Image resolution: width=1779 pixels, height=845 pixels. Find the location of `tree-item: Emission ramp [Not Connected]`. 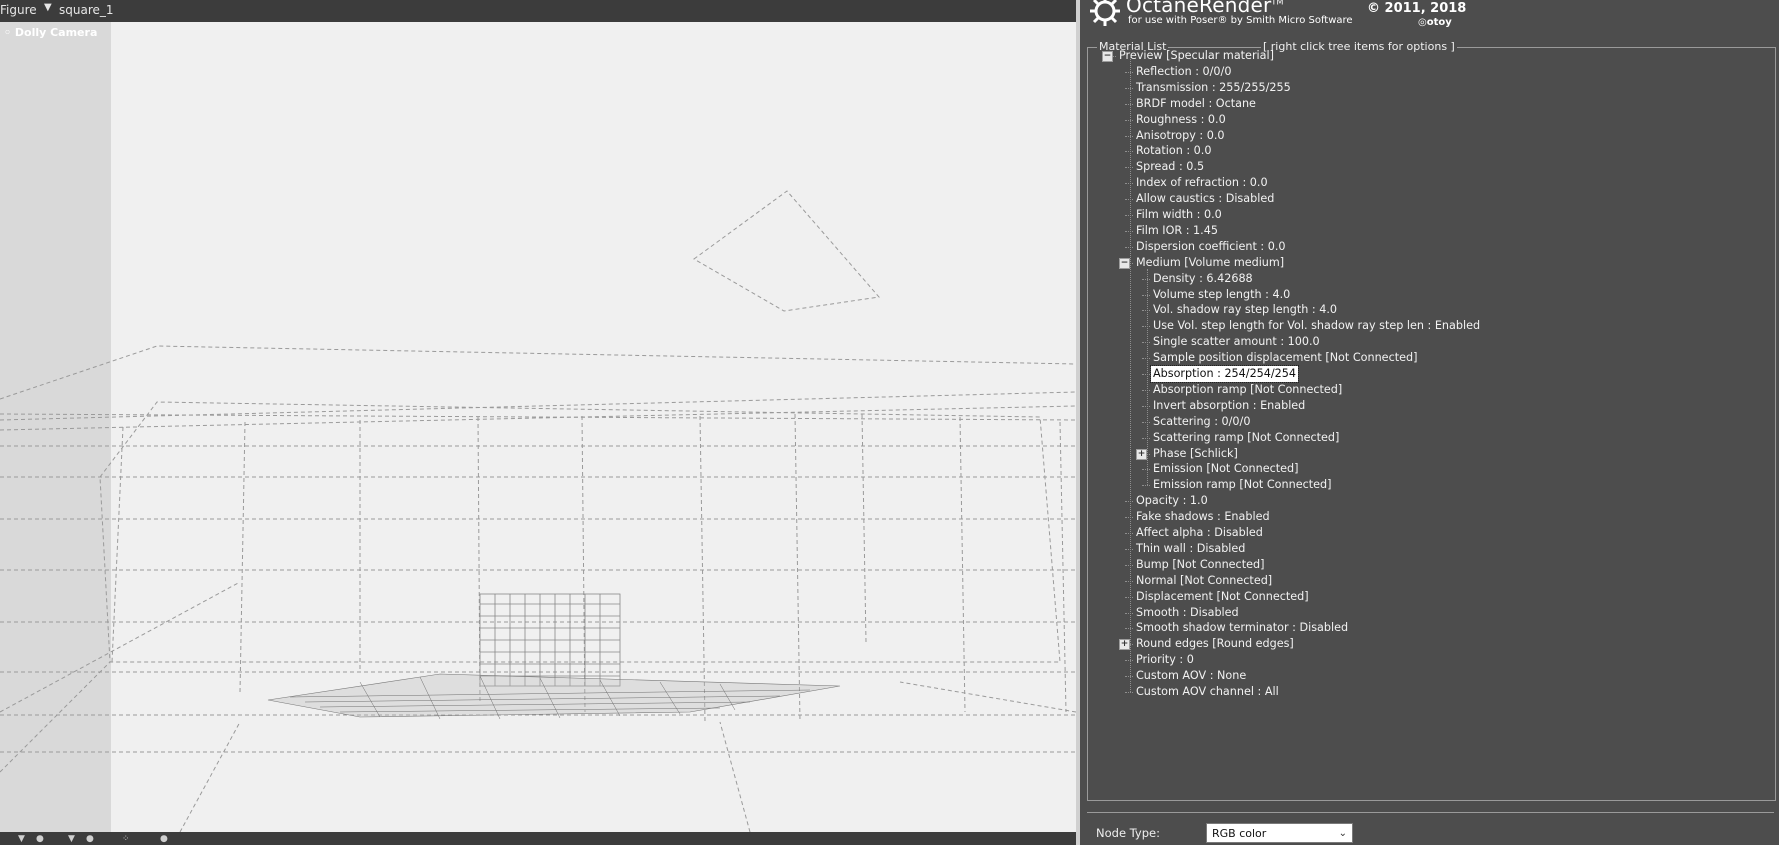

tree-item: Emission ramp [Not Connected] is located at coordinates (1242, 485).